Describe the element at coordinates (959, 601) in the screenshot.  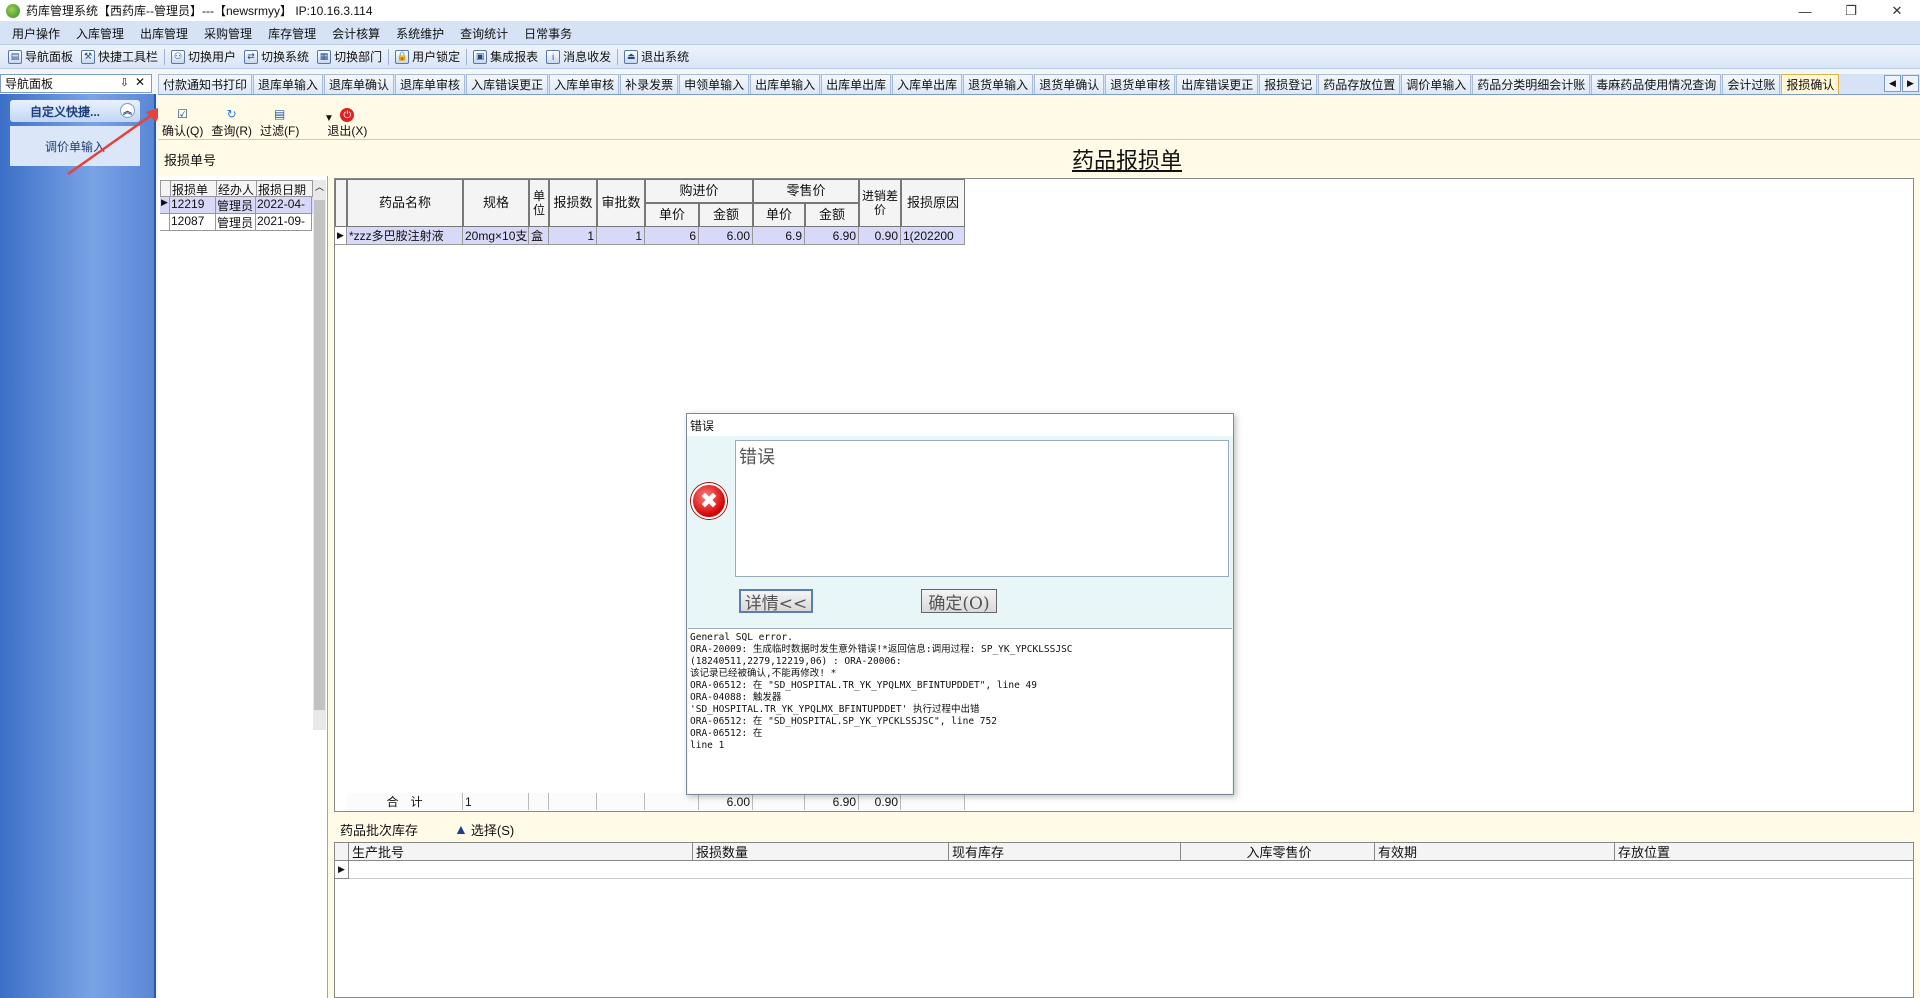
I see `ok-button: 确定(O)` at that location.